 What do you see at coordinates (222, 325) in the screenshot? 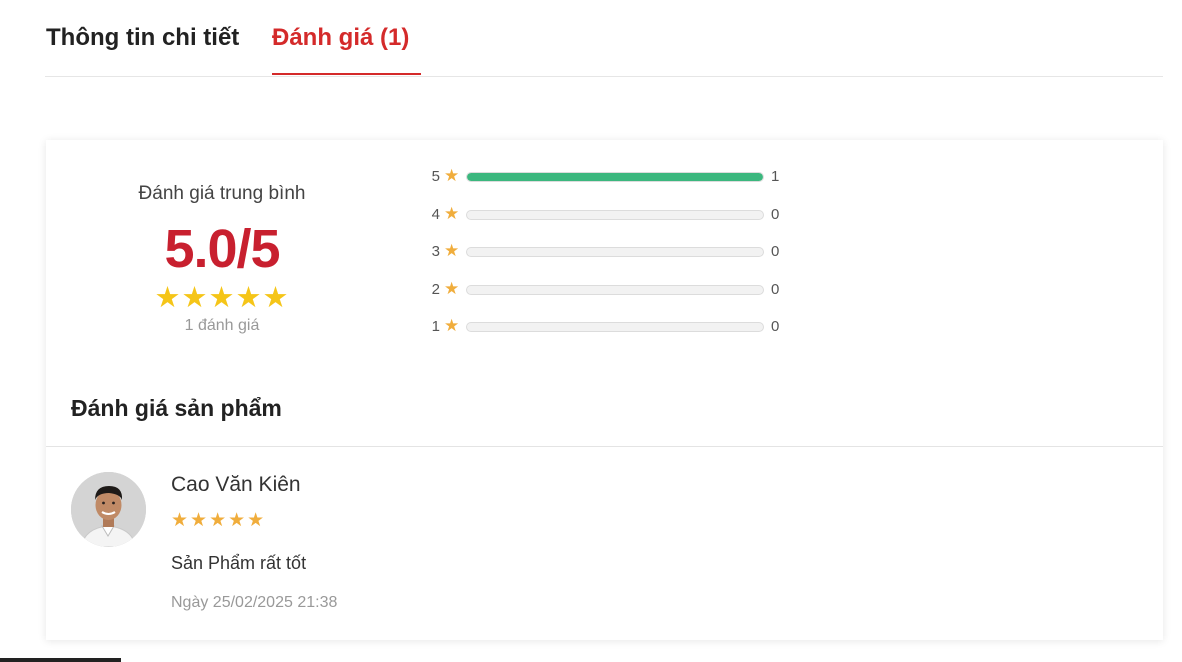
I see `total-review-count: 1 đánh giá` at bounding box center [222, 325].